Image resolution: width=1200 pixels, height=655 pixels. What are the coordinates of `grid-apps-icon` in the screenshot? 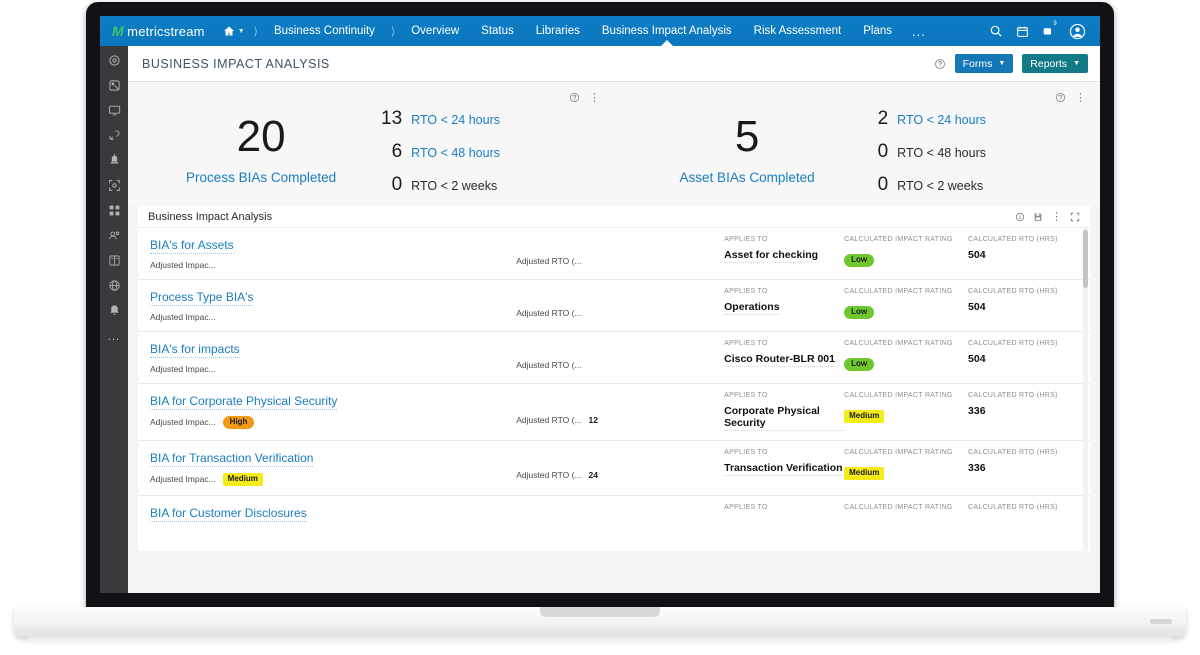 It's located at (114, 210).